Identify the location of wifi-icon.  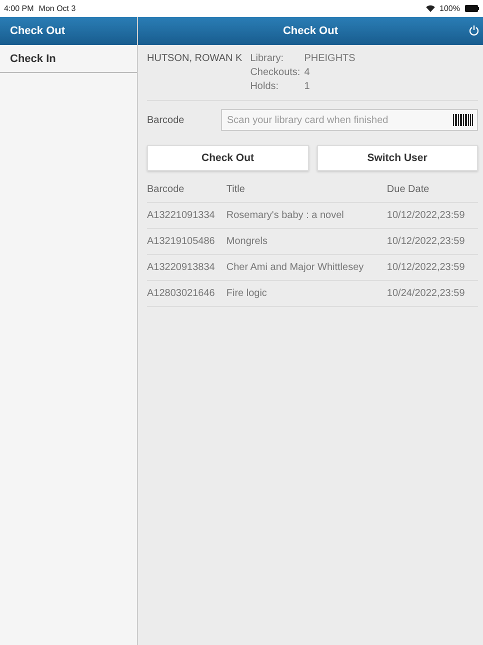
(430, 8).